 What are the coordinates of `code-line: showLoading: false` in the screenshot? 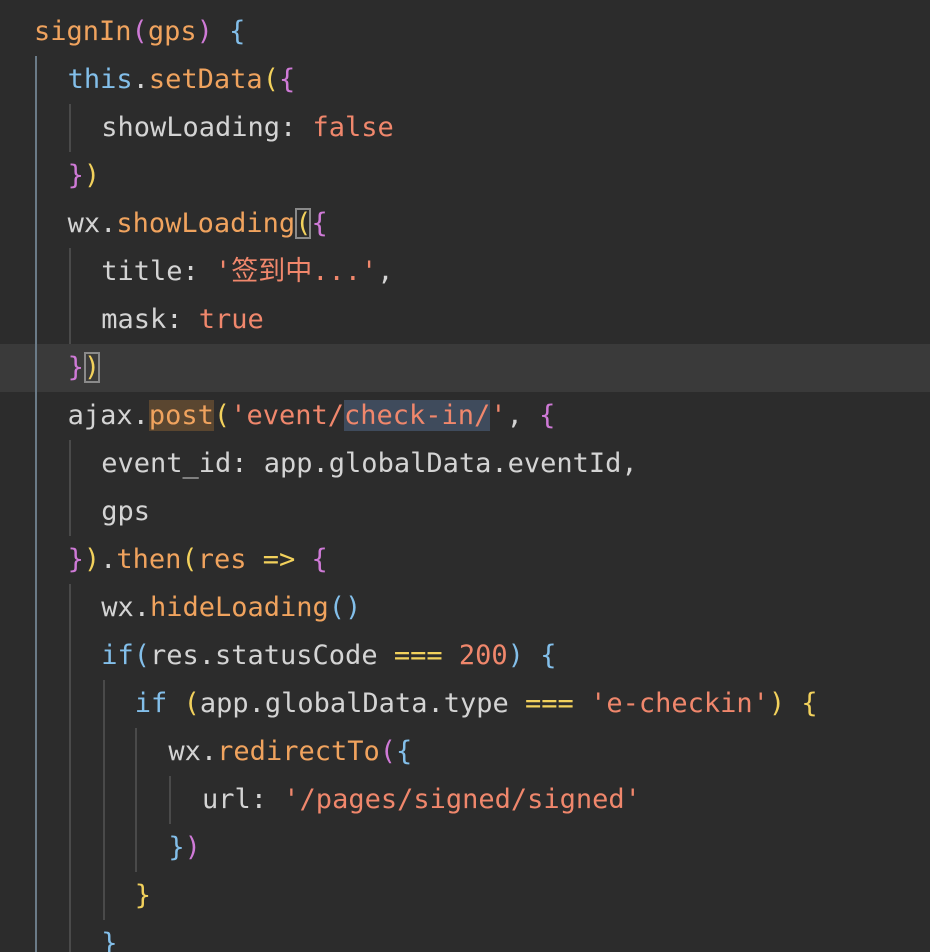 It's located at (465, 128).